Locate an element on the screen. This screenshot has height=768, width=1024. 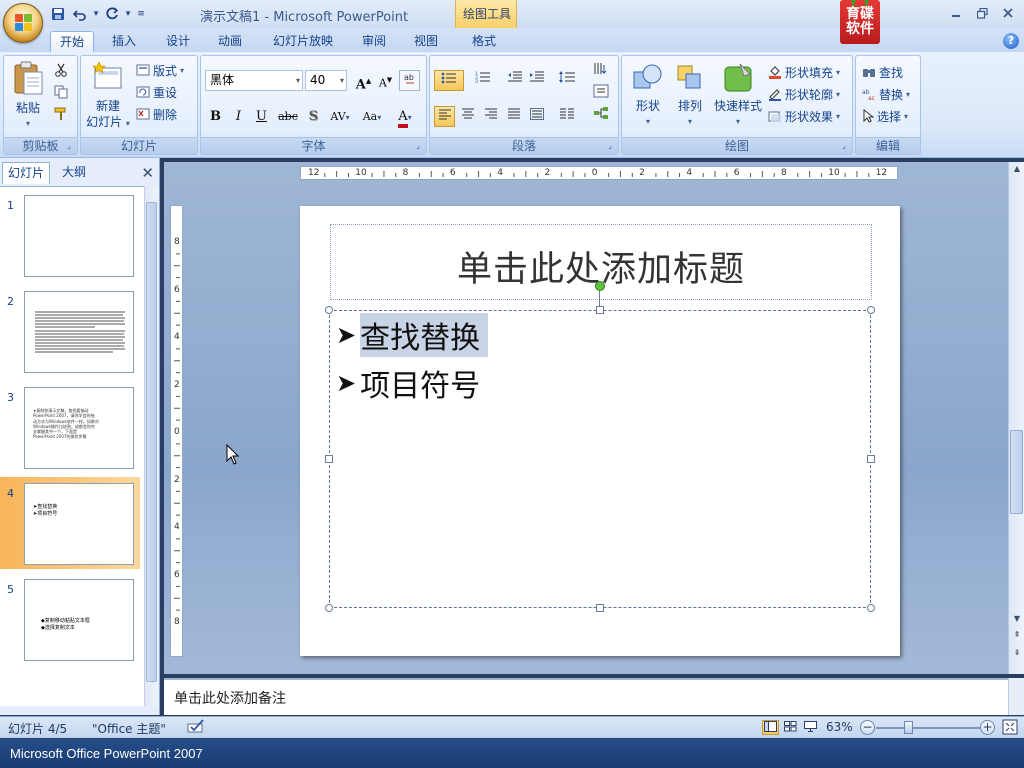
tab-insert: 插入 is located at coordinates (124, 41).